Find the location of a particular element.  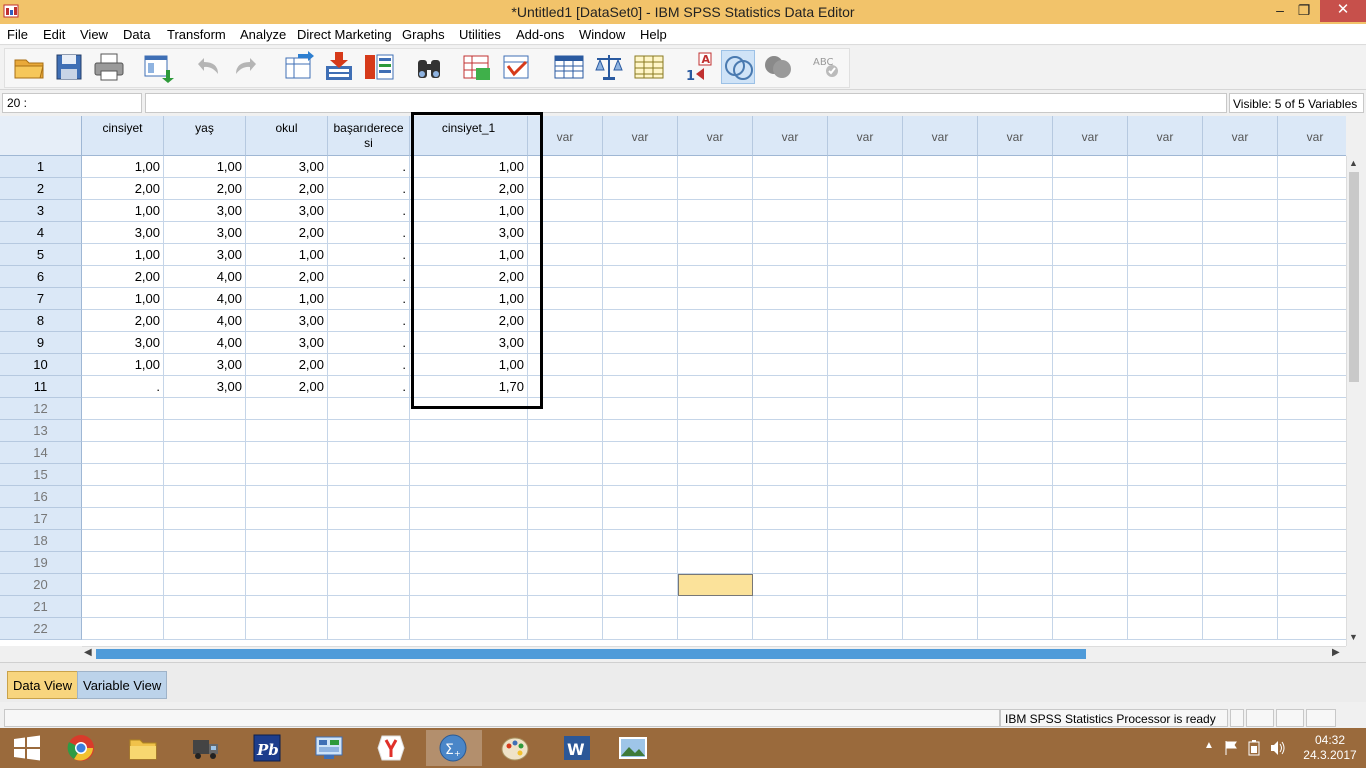

column-header-2: yaş is located at coordinates (205, 136).